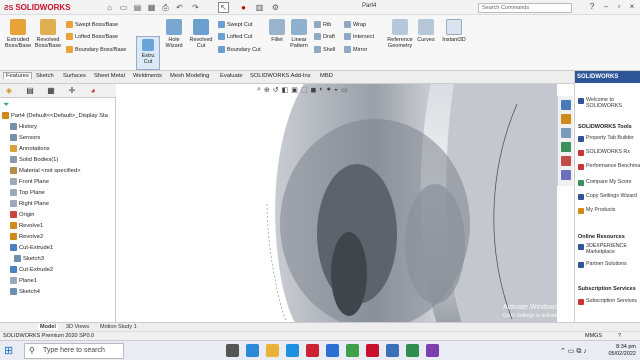 Image resolution: width=640 pixels, height=360 pixels. Describe the element at coordinates (174, 34) in the screenshot. I see `hole-wizard-button: Hole Wizard` at that location.